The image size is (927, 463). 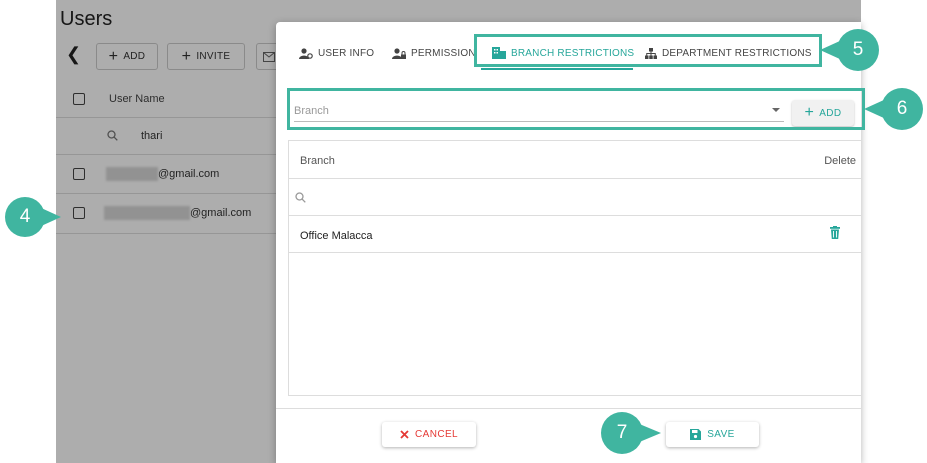 I want to click on search-icon, so click(x=300, y=197).